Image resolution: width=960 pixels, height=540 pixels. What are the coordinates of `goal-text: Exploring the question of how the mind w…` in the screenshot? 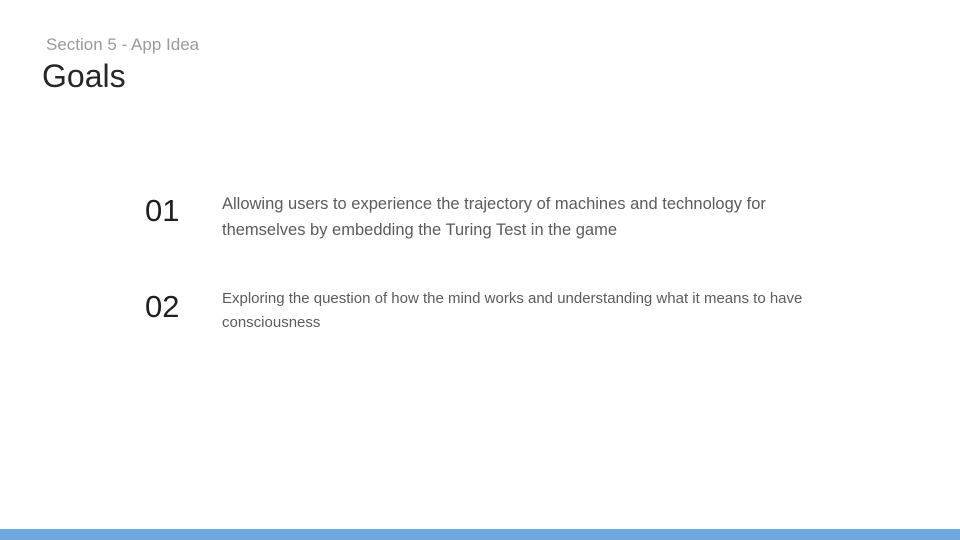 It's located at (512, 310).